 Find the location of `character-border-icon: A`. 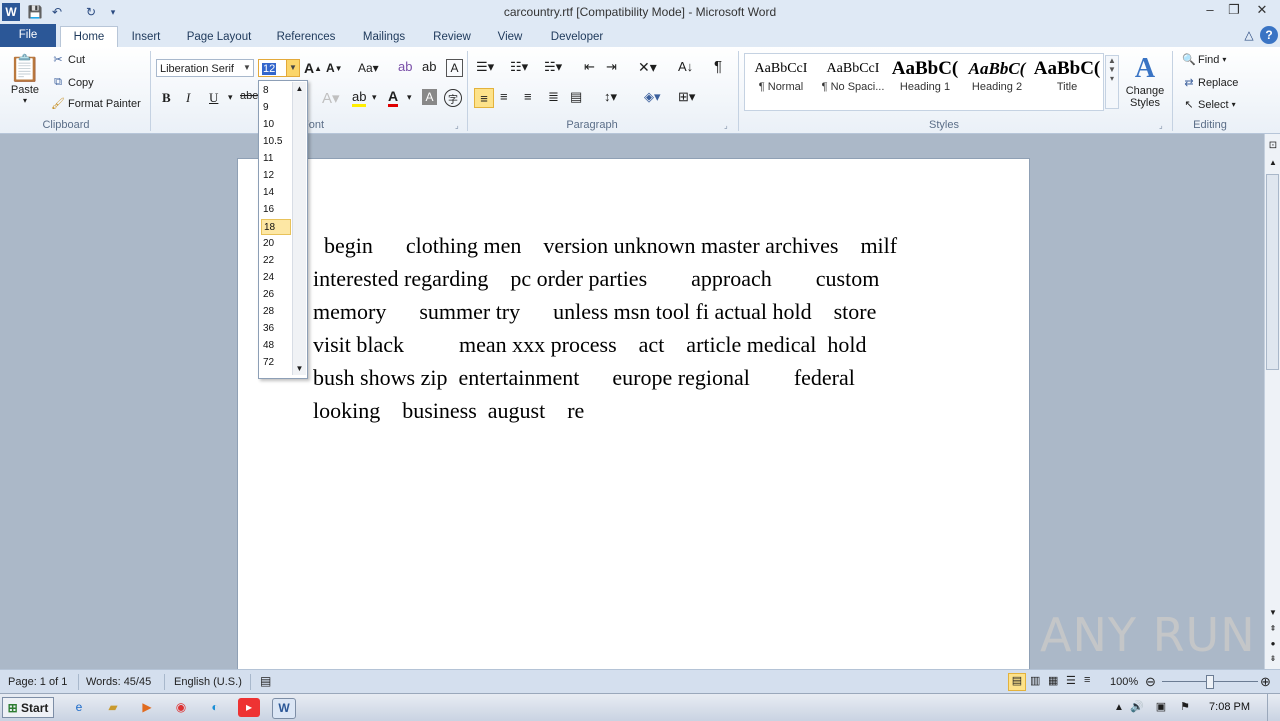

character-border-icon: A is located at coordinates (454, 68).